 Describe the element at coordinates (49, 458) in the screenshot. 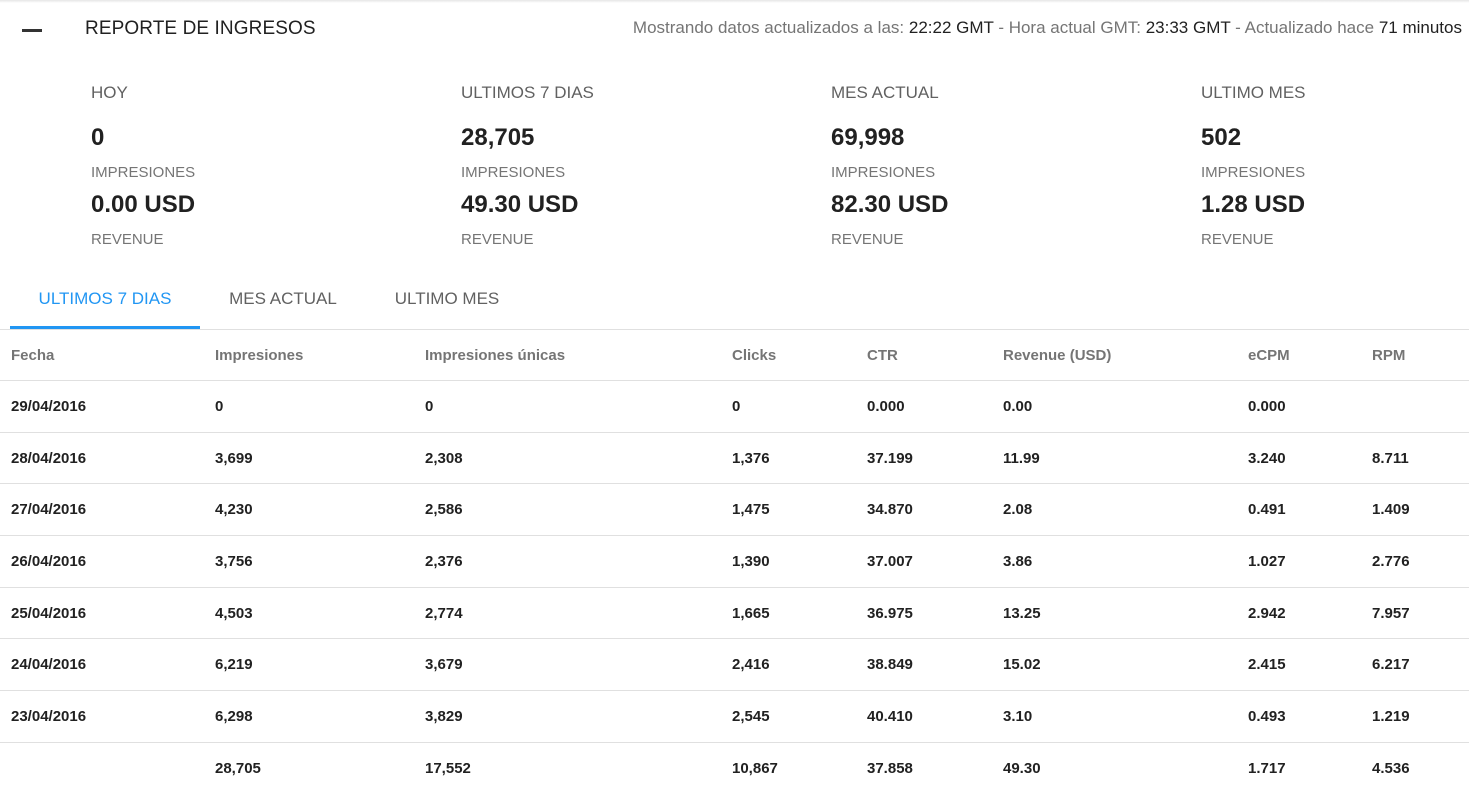

I see `cell-fecha: 28/04/2016` at that location.